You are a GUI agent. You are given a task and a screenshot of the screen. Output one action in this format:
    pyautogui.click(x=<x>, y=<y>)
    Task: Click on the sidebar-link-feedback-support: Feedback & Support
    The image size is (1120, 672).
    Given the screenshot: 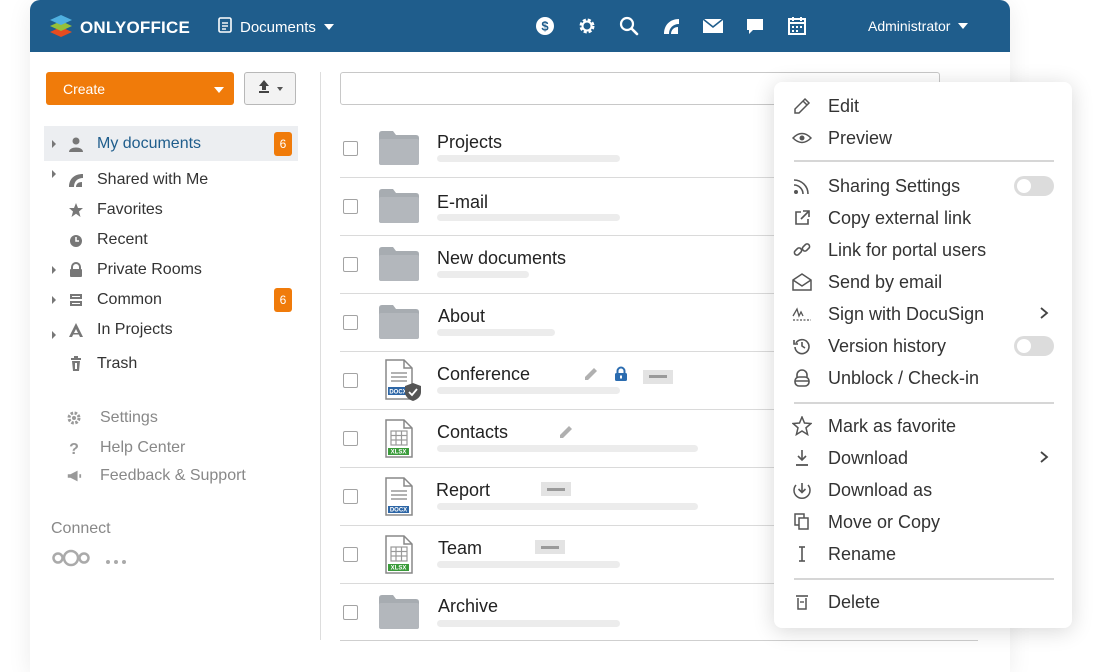 What is the action you would take?
    pyautogui.click(x=181, y=476)
    